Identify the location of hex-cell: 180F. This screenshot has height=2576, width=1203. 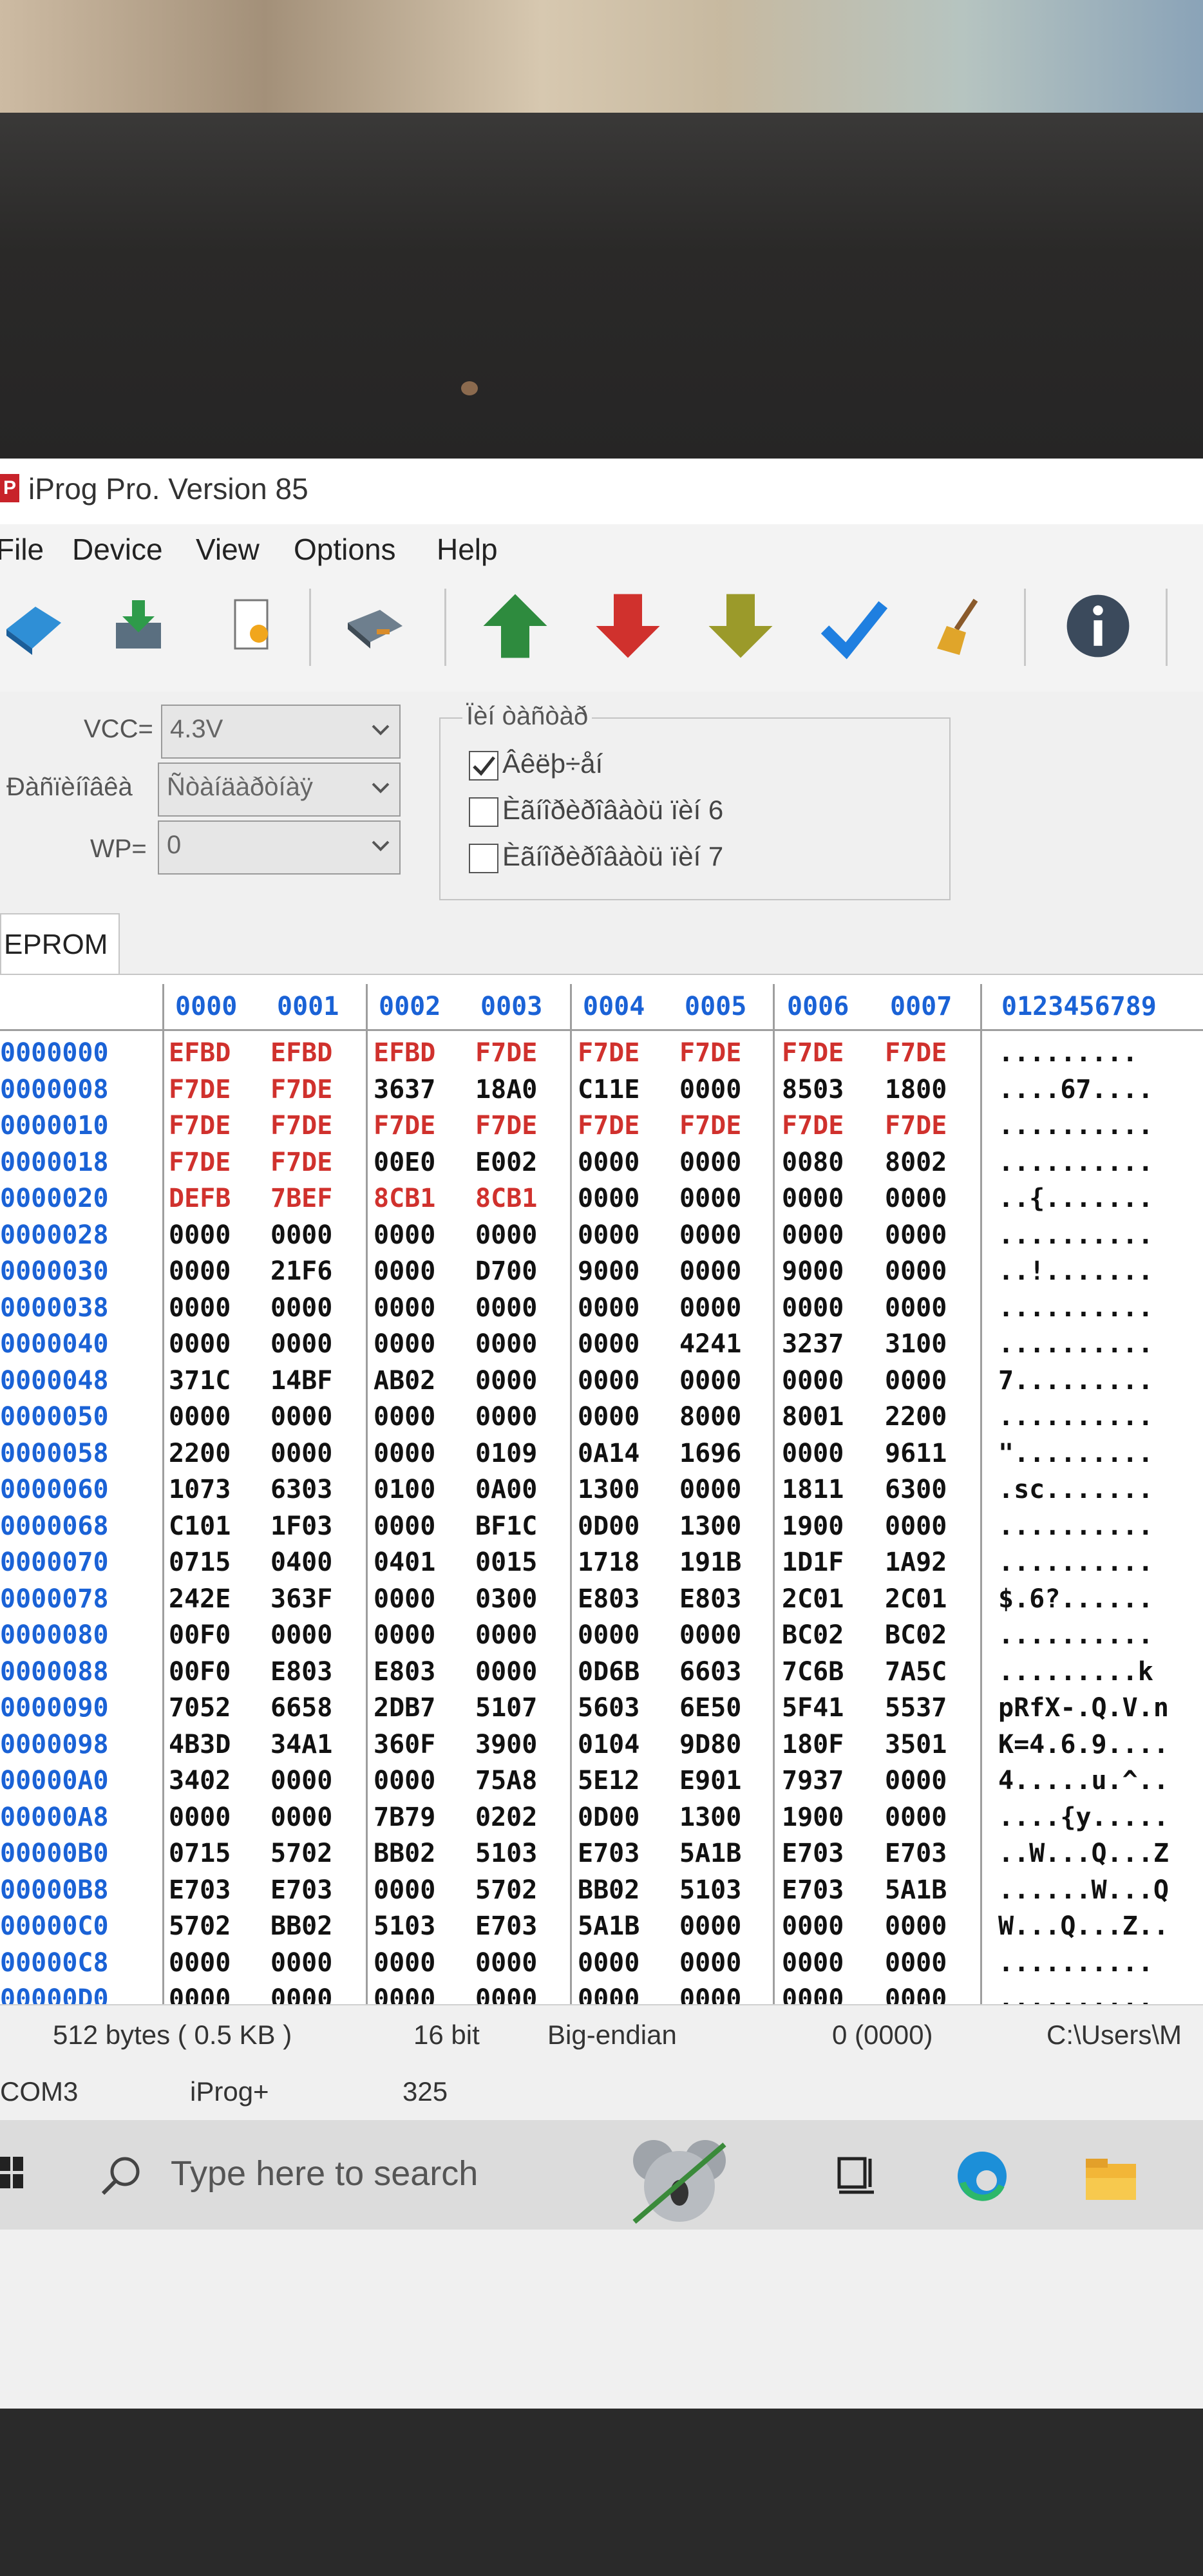
(813, 1744).